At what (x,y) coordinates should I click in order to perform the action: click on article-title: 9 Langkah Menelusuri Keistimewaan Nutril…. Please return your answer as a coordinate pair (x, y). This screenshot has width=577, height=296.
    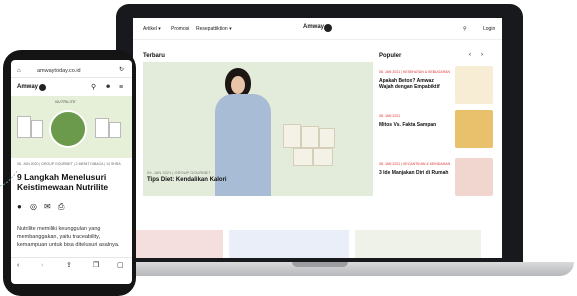
    Looking at the image, I should click on (63, 182).